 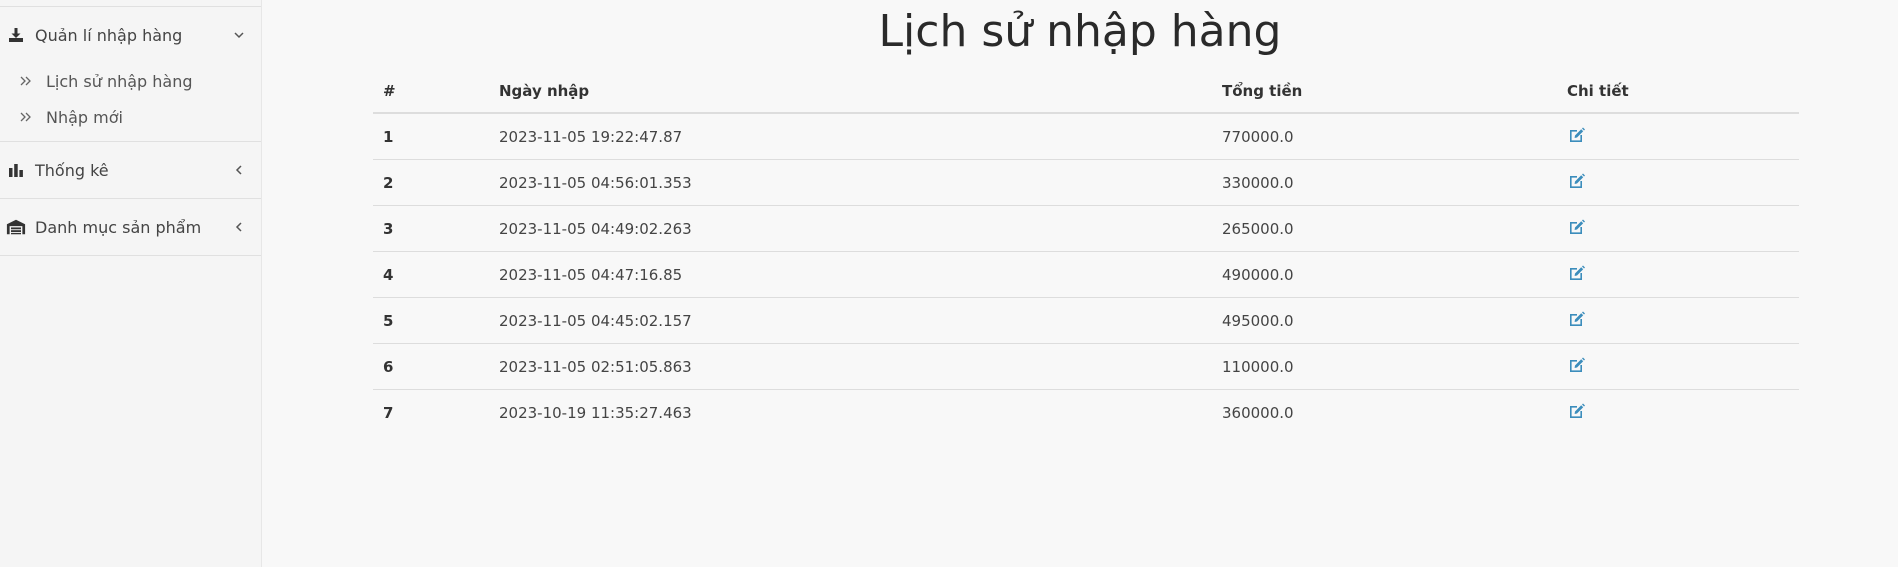 I want to click on sidebar-subitem-import-history: Lịch sử nhập hàng, so click(x=130, y=81).